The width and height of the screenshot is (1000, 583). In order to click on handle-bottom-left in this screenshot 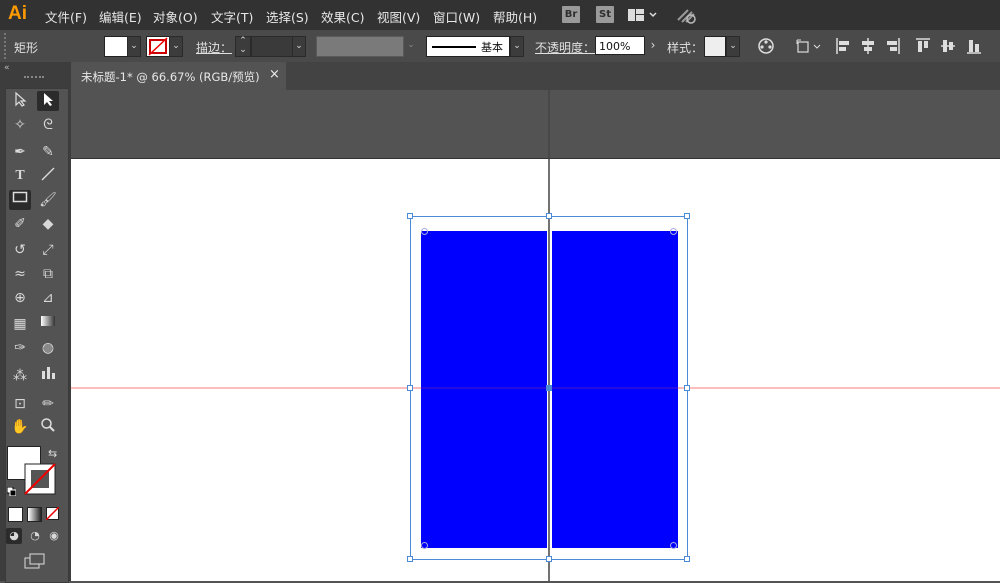, I will do `click(410, 559)`.